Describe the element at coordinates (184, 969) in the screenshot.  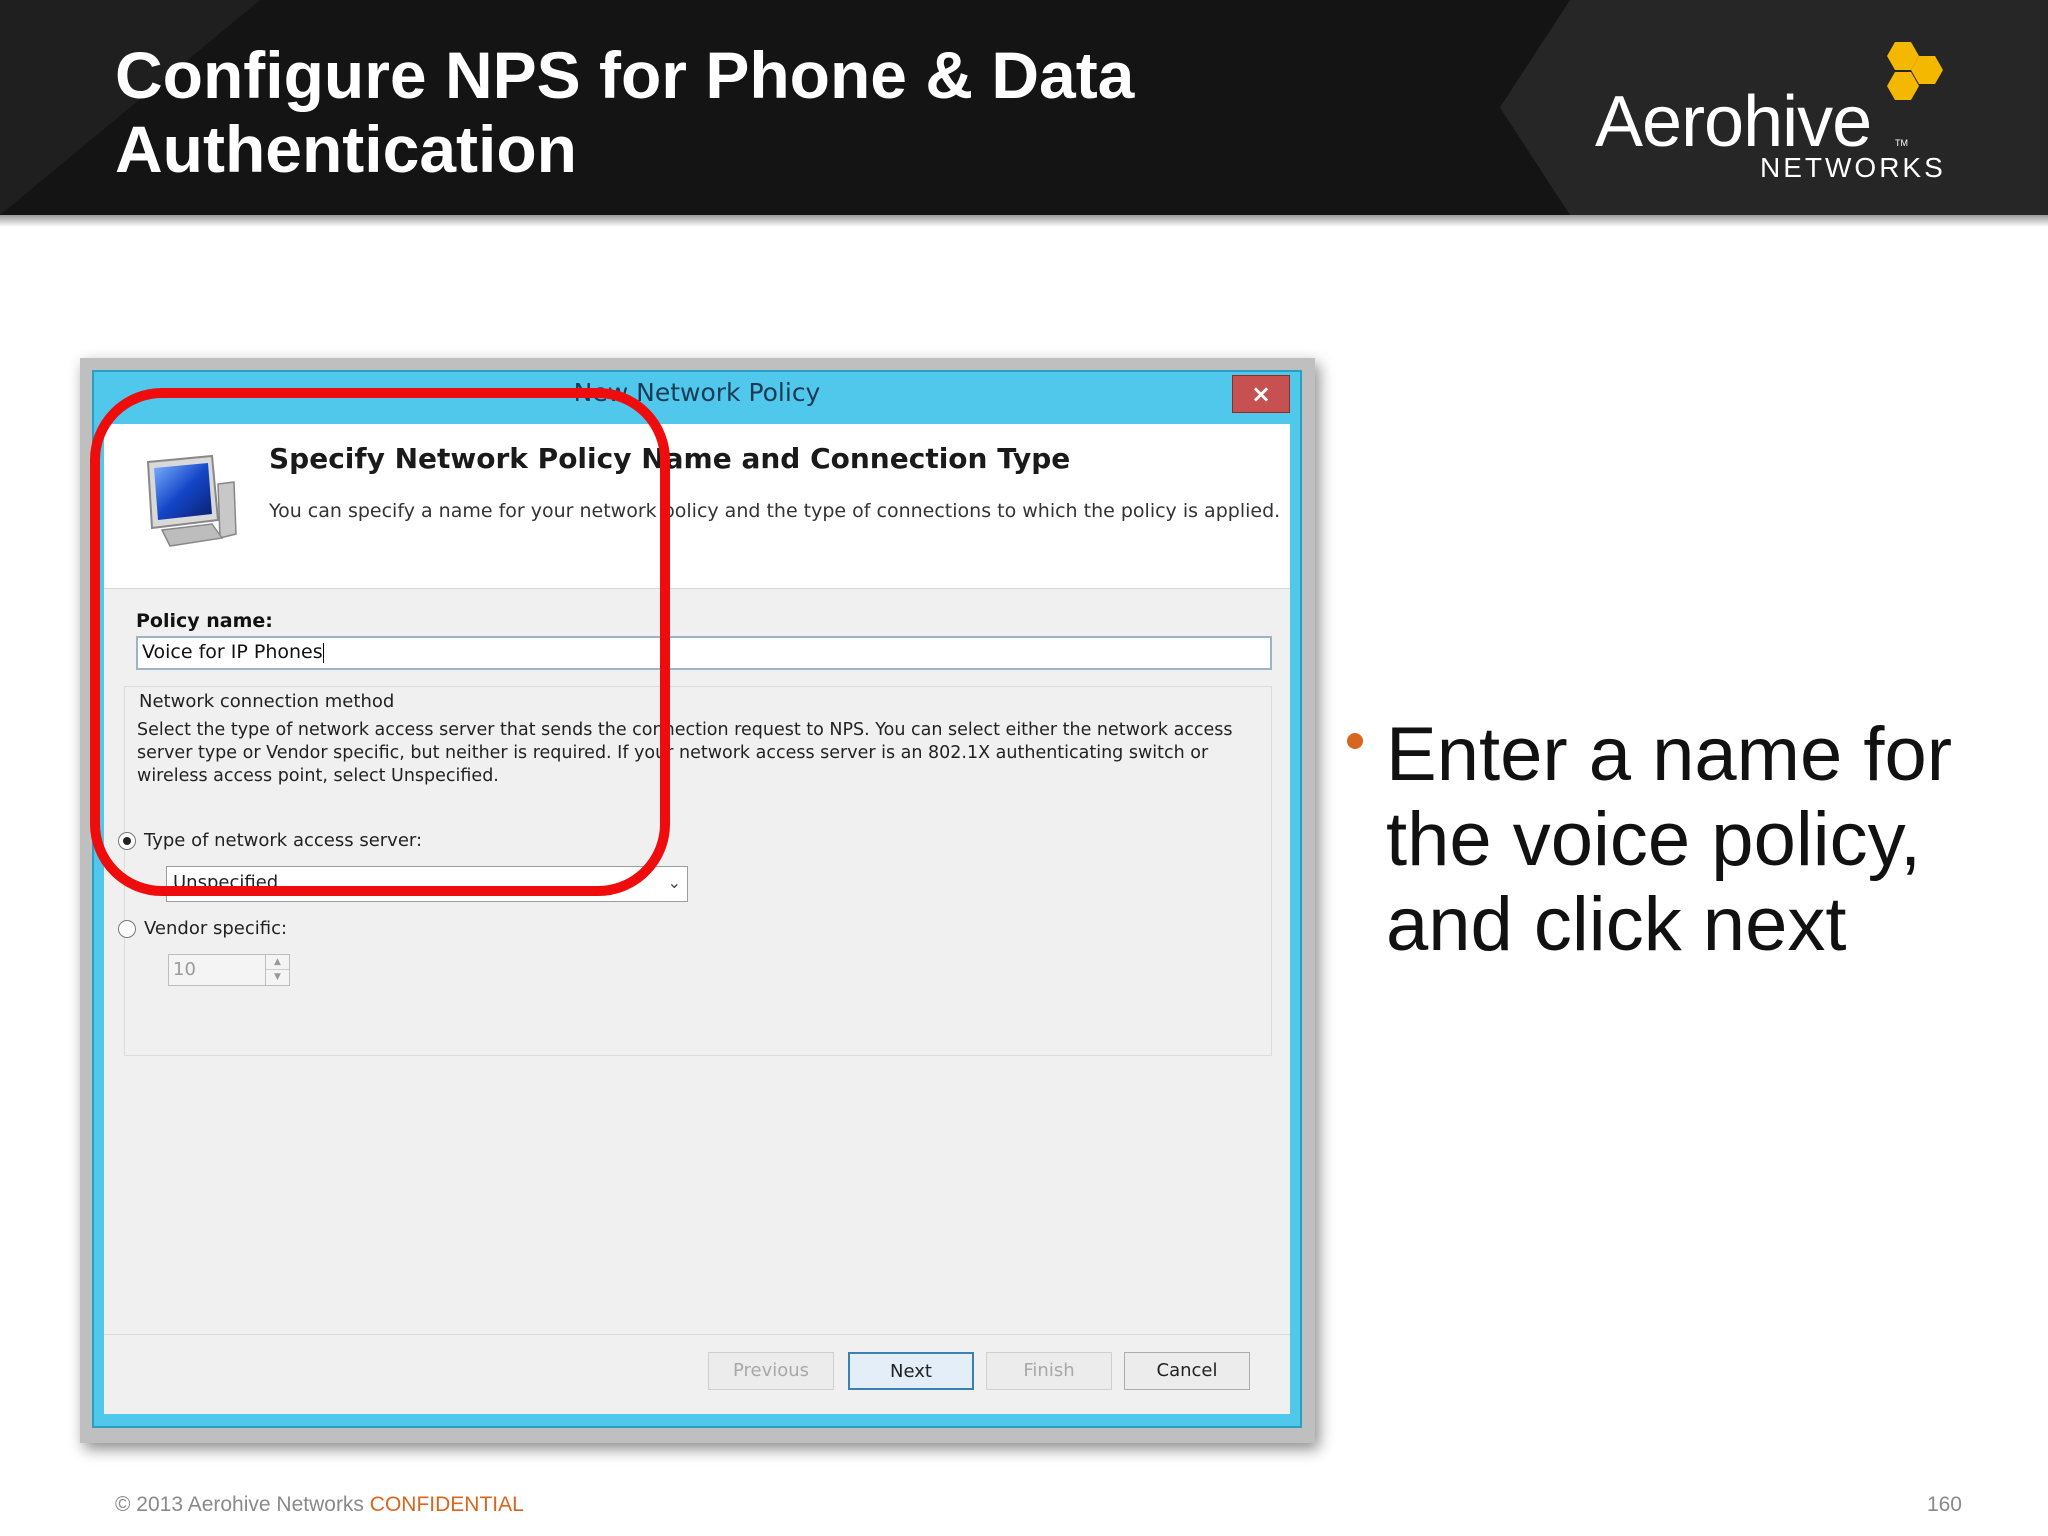
I see `vendor-code-value: 10` at that location.